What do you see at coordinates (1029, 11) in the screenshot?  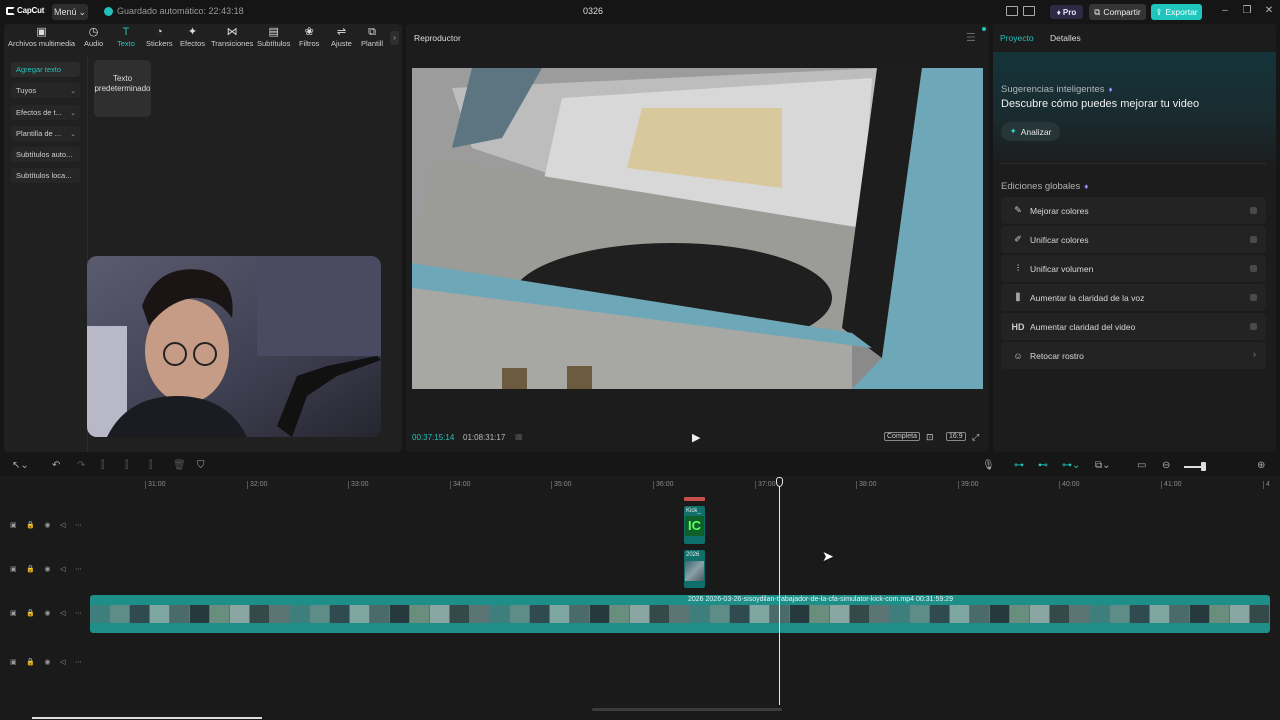 I see `shortcuts-icon` at bounding box center [1029, 11].